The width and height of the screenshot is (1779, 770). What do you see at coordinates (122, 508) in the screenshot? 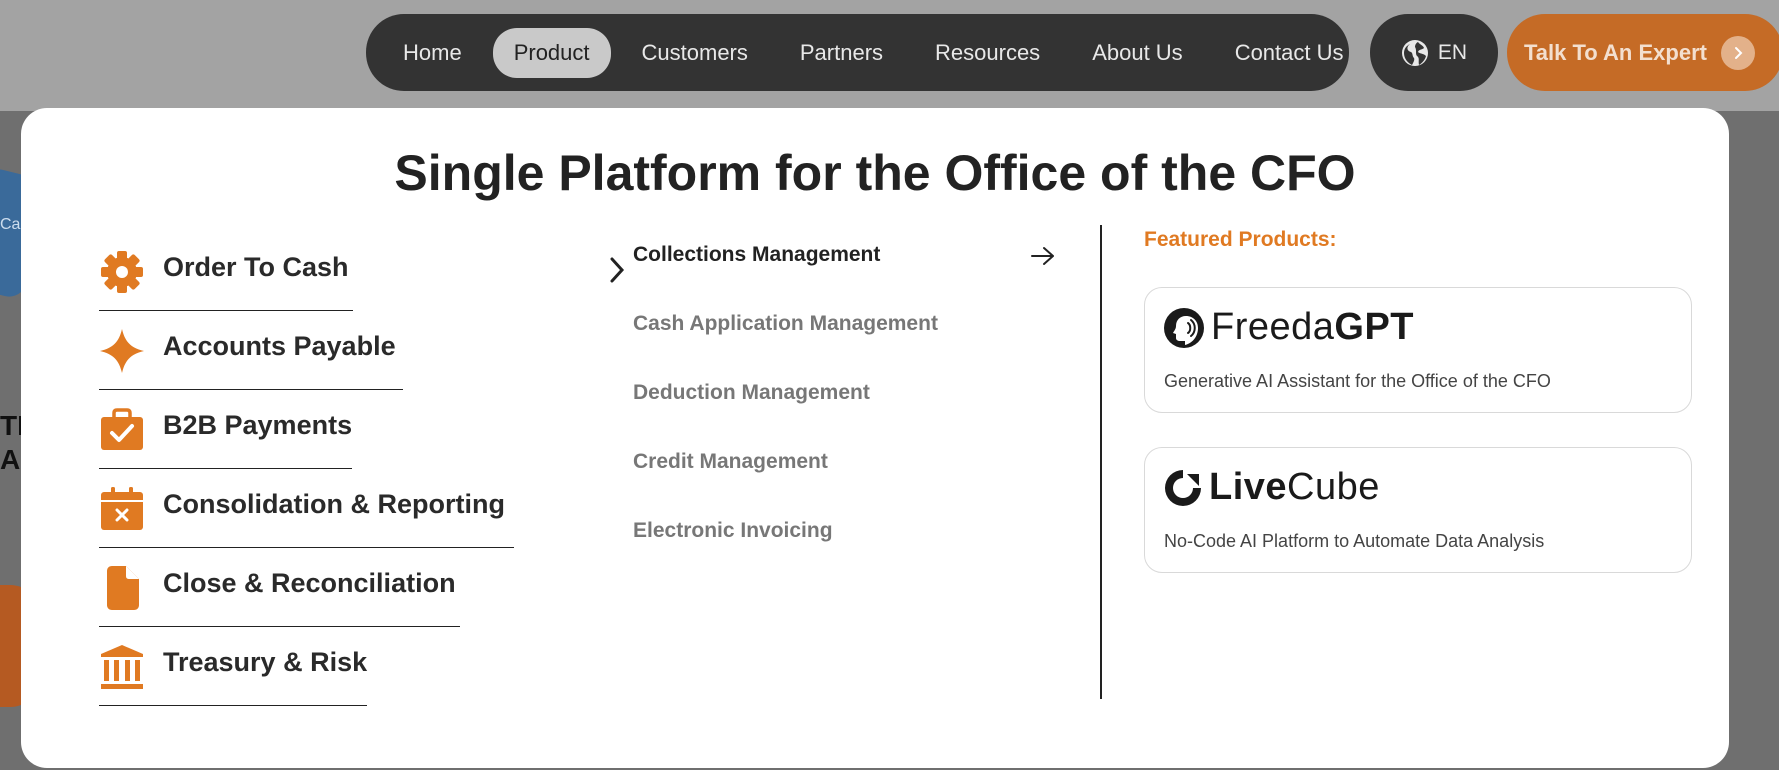
I see `calendar-x-icon` at bounding box center [122, 508].